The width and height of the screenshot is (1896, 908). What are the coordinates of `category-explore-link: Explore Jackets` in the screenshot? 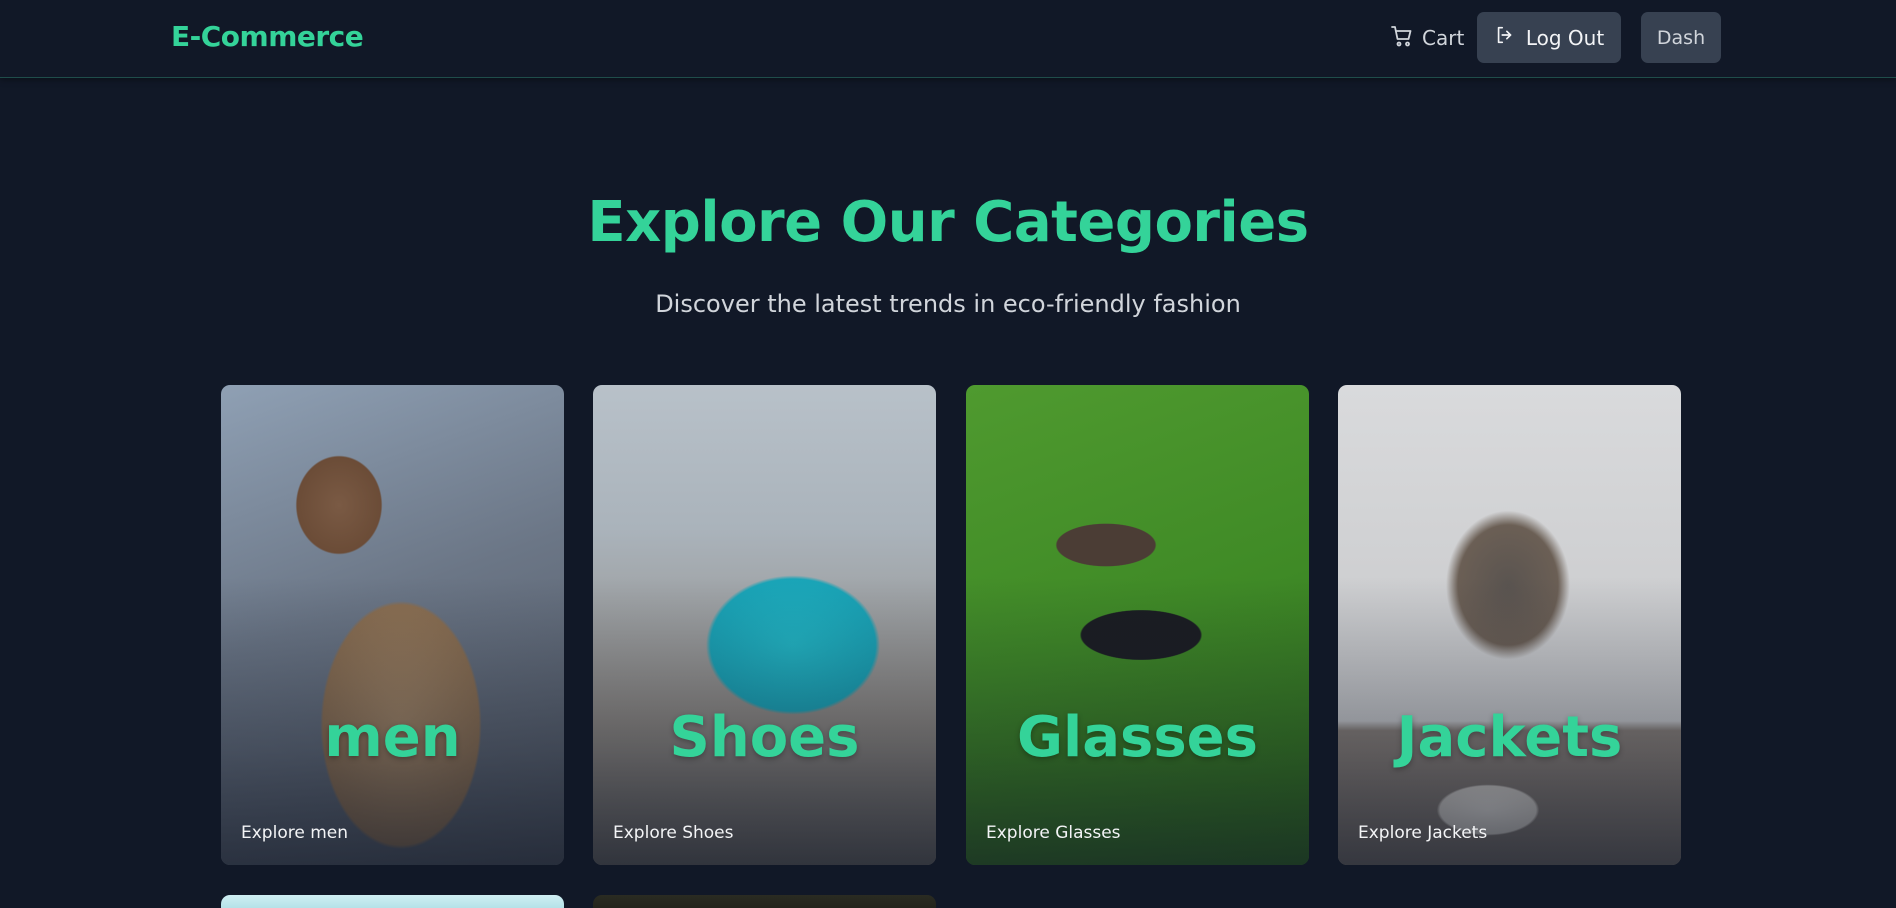 It's located at (1422, 833).